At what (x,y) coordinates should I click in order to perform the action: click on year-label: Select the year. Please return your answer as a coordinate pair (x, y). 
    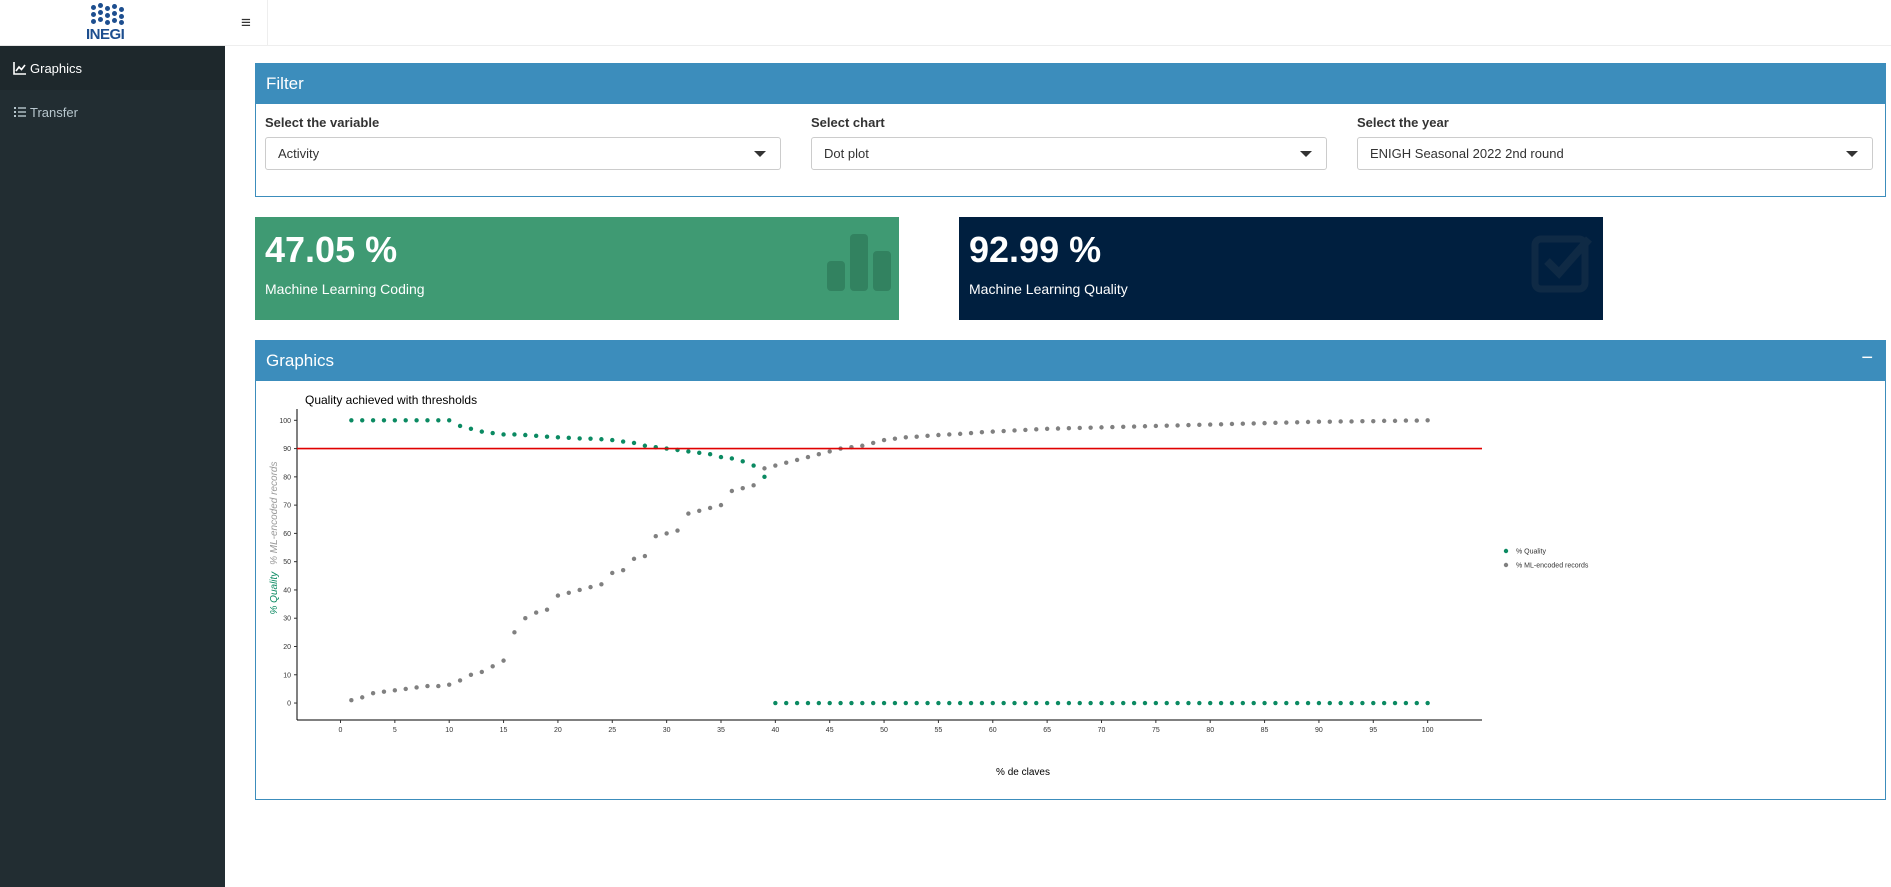
    Looking at the image, I should click on (1403, 122).